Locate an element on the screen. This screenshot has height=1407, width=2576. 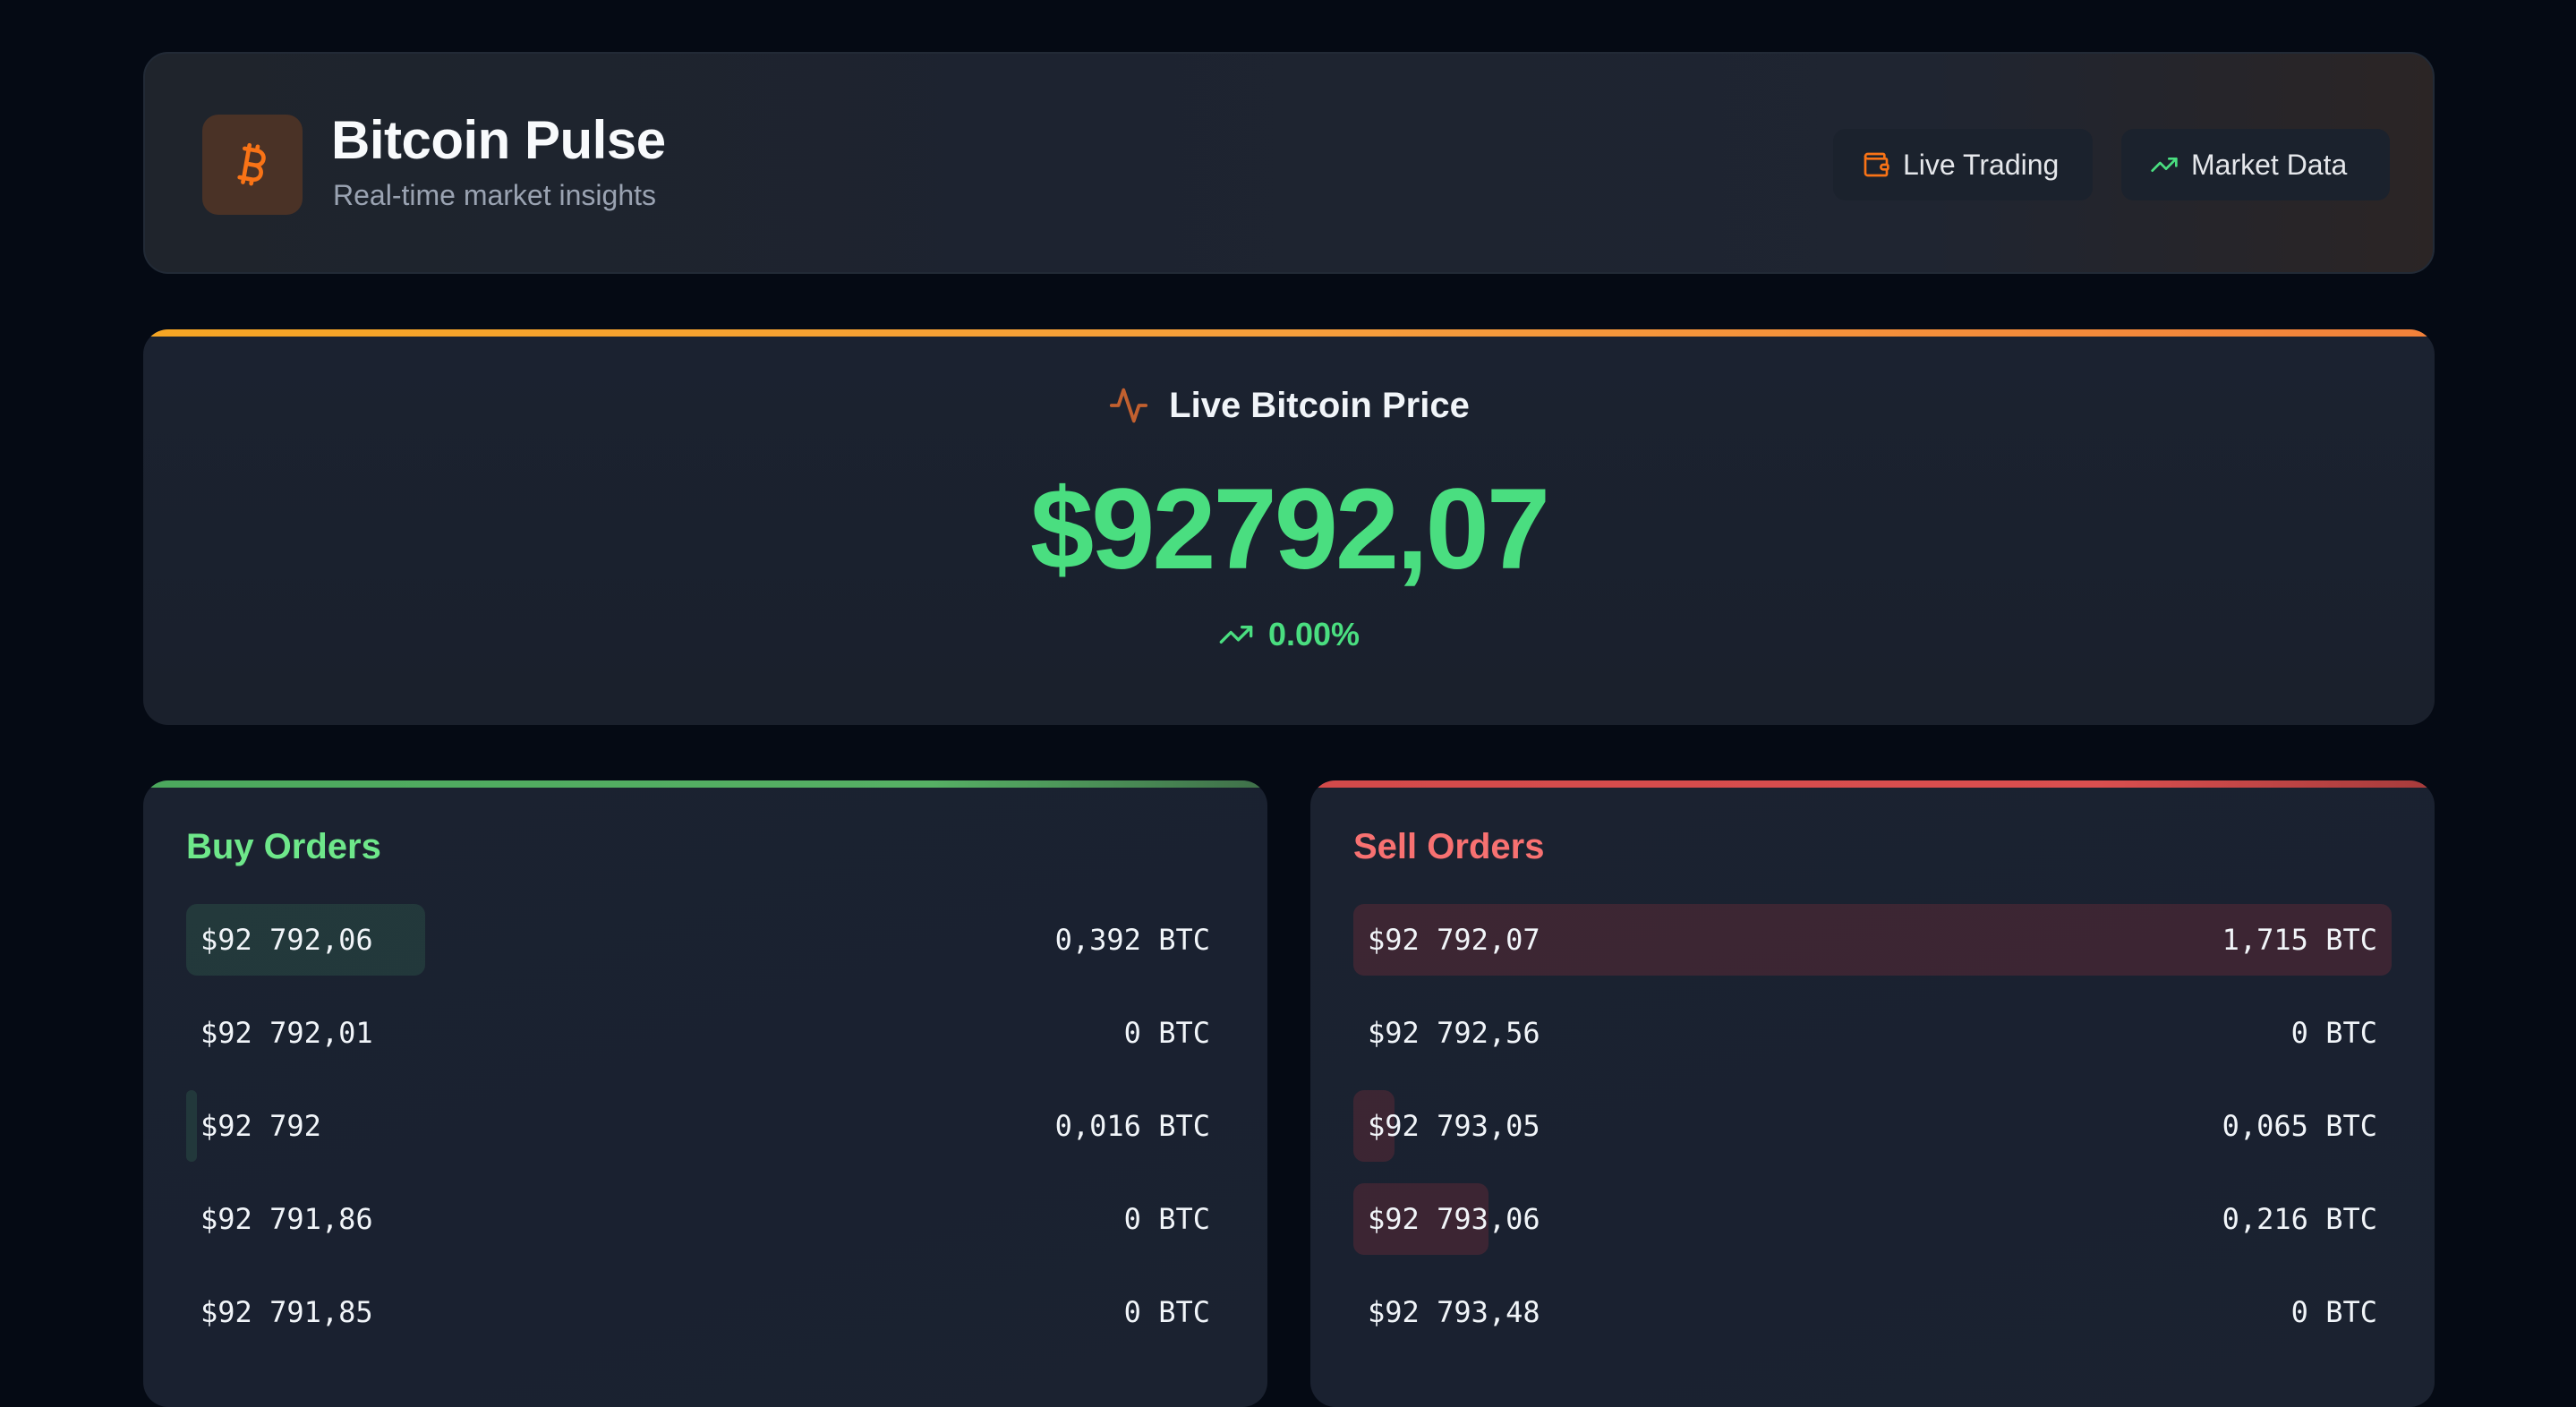
order-price: $92 791,85 is located at coordinates (286, 1312).